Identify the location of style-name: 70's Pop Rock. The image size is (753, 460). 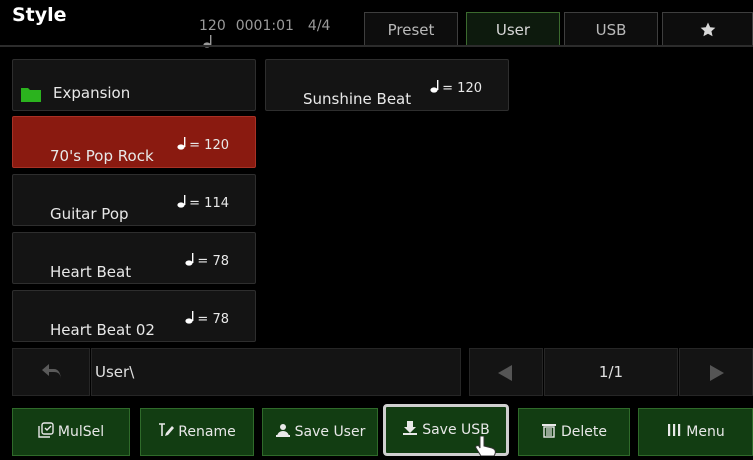
(102, 156).